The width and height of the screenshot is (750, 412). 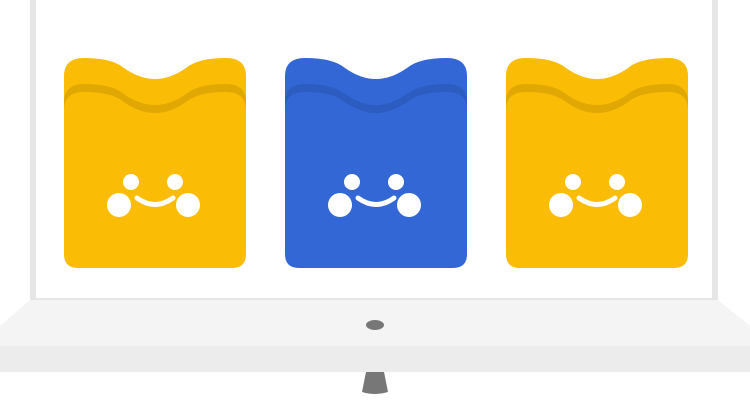 What do you see at coordinates (375, 383) in the screenshot?
I see `cabinet-handle` at bounding box center [375, 383].